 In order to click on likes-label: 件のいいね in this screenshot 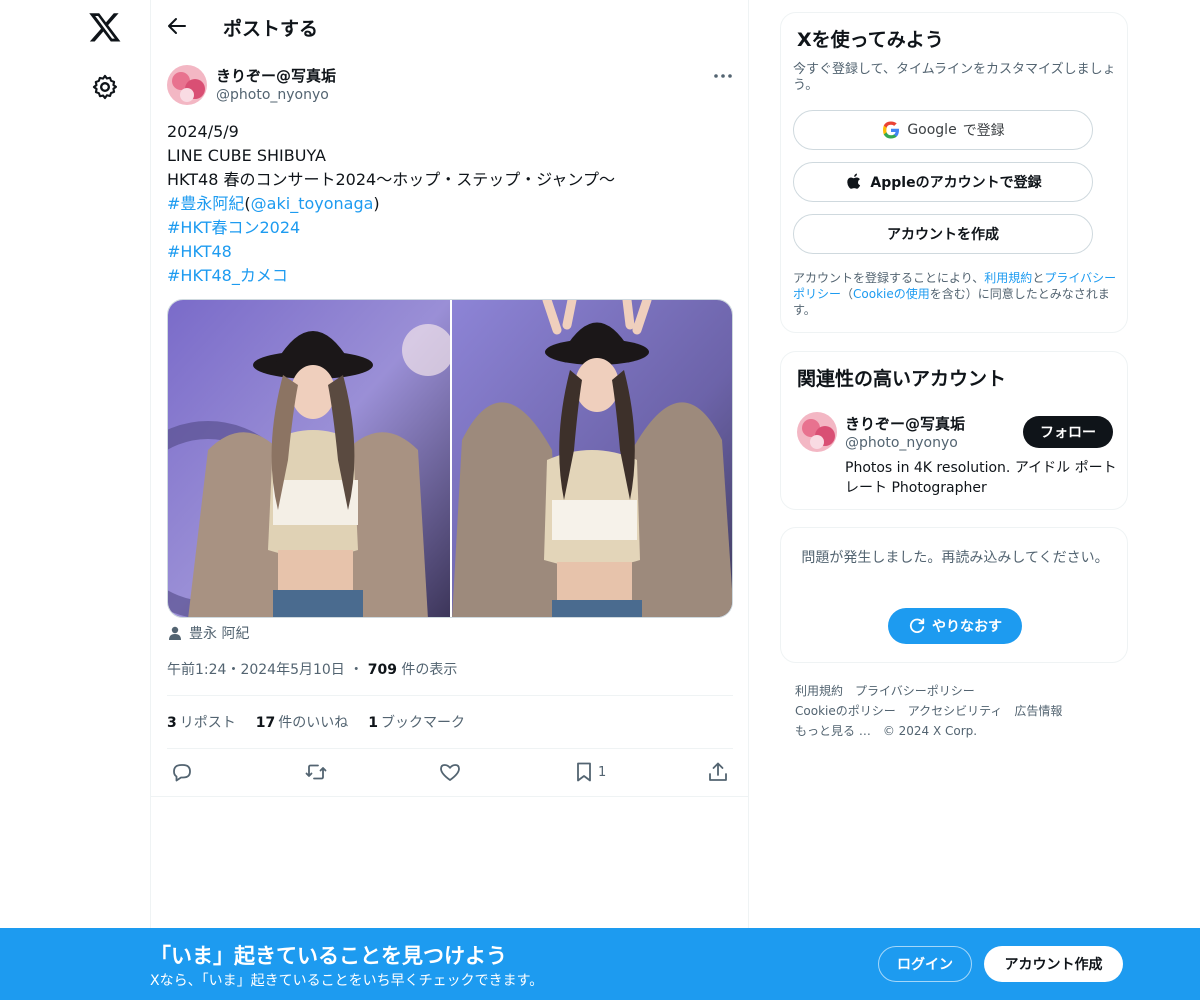, I will do `click(313, 723)`.